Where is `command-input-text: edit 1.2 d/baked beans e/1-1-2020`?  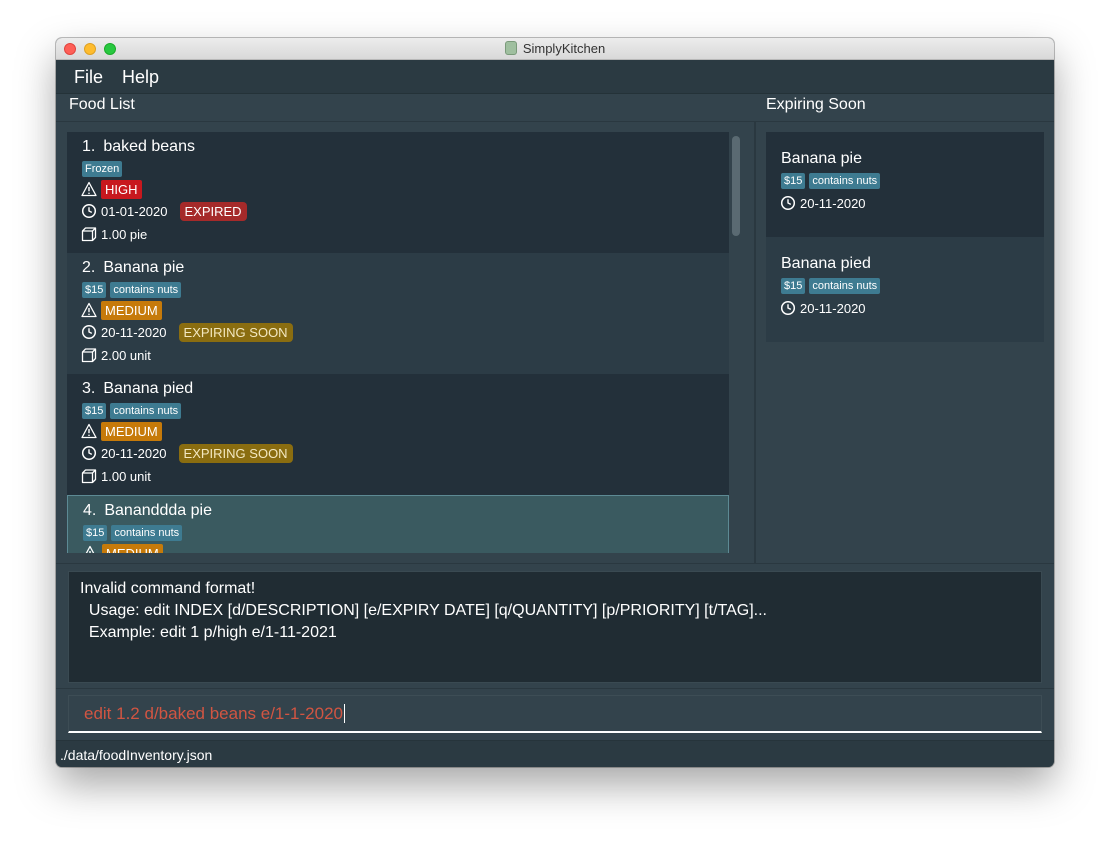
command-input-text: edit 1.2 d/baked beans e/1-1-2020 is located at coordinates (213, 713).